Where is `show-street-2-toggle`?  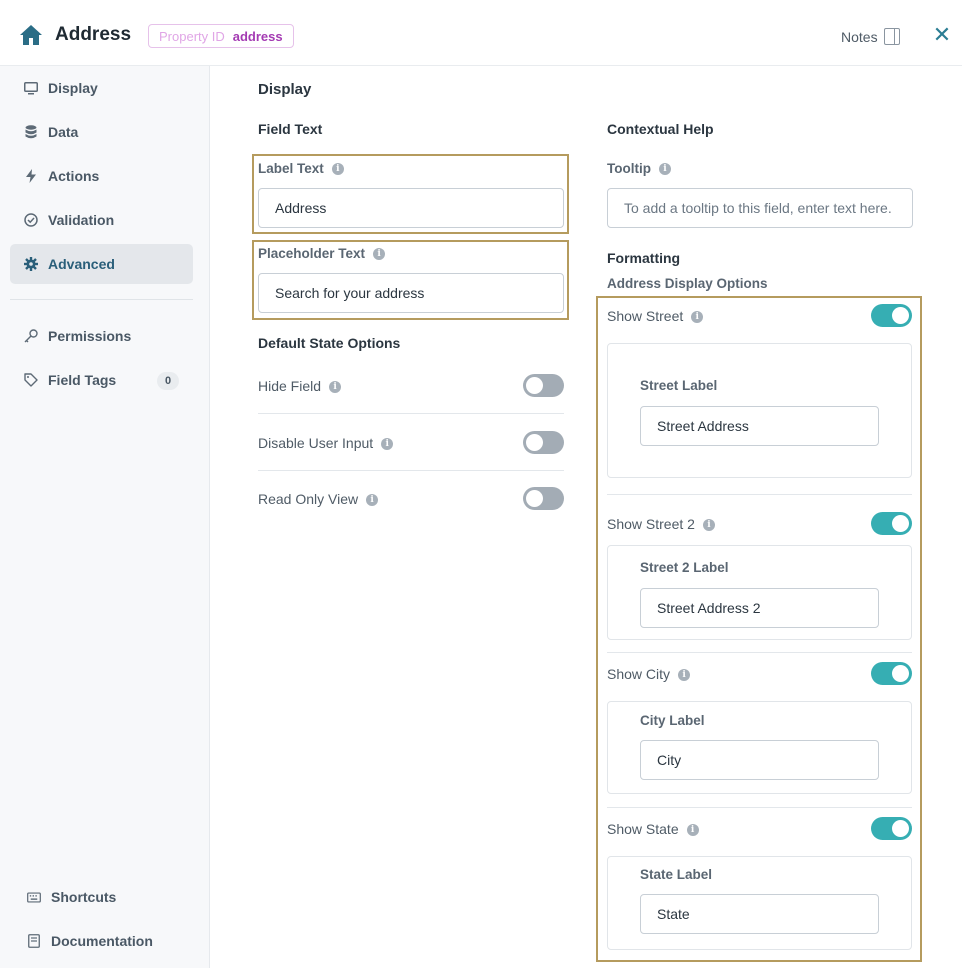 show-street-2-toggle is located at coordinates (891, 523).